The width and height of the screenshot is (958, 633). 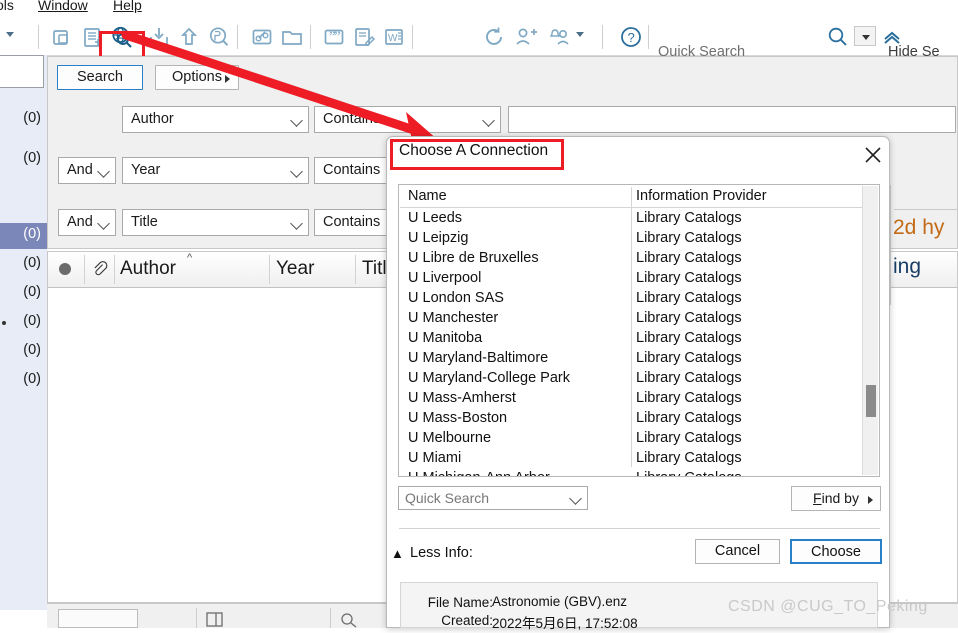 What do you see at coordinates (919, 227) in the screenshot?
I see `preview-text-line-1: 2d hy` at bounding box center [919, 227].